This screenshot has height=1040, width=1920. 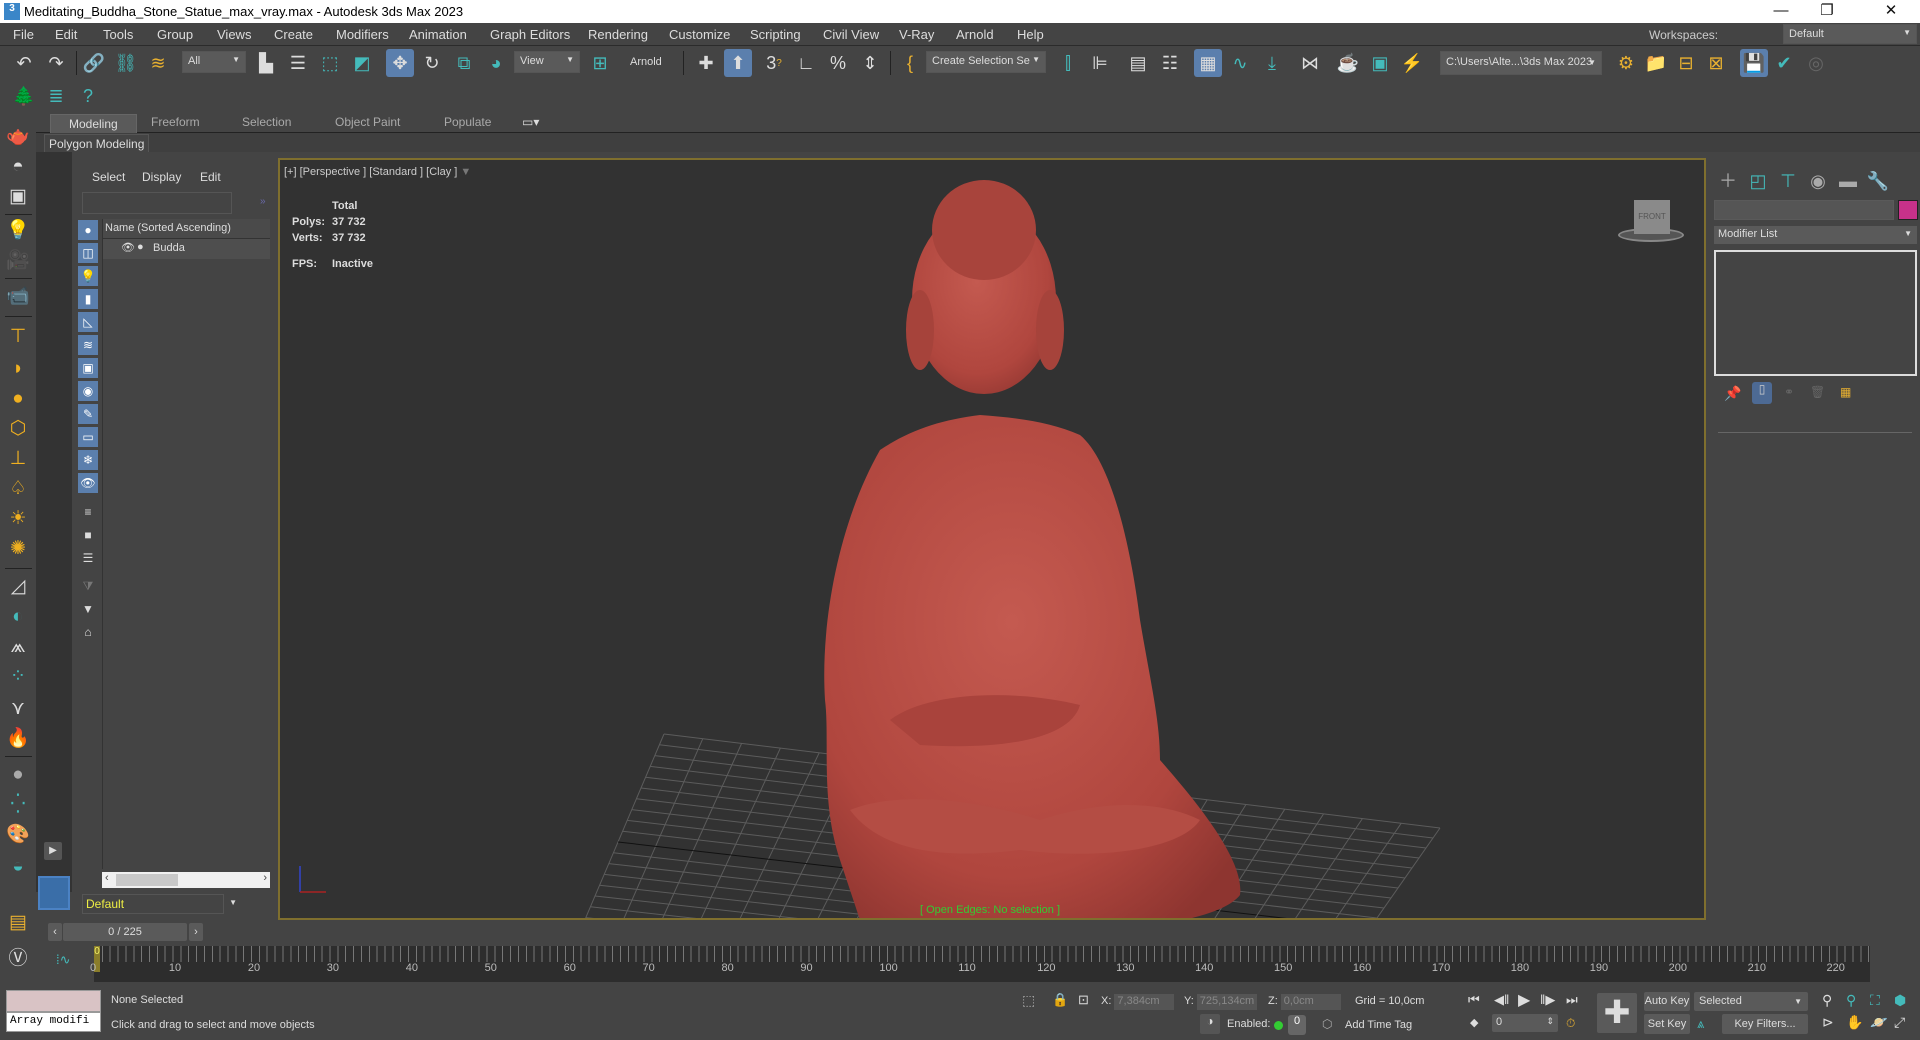 What do you see at coordinates (18, 489) in the screenshot?
I see `ies-light-icon: ♤` at bounding box center [18, 489].